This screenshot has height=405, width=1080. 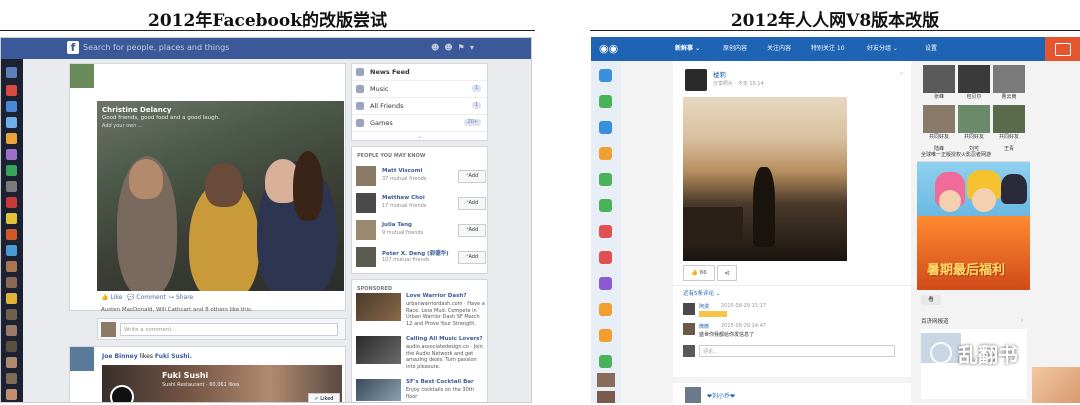 I want to click on post2-object: Fuki Sushi., so click(x=173, y=356).